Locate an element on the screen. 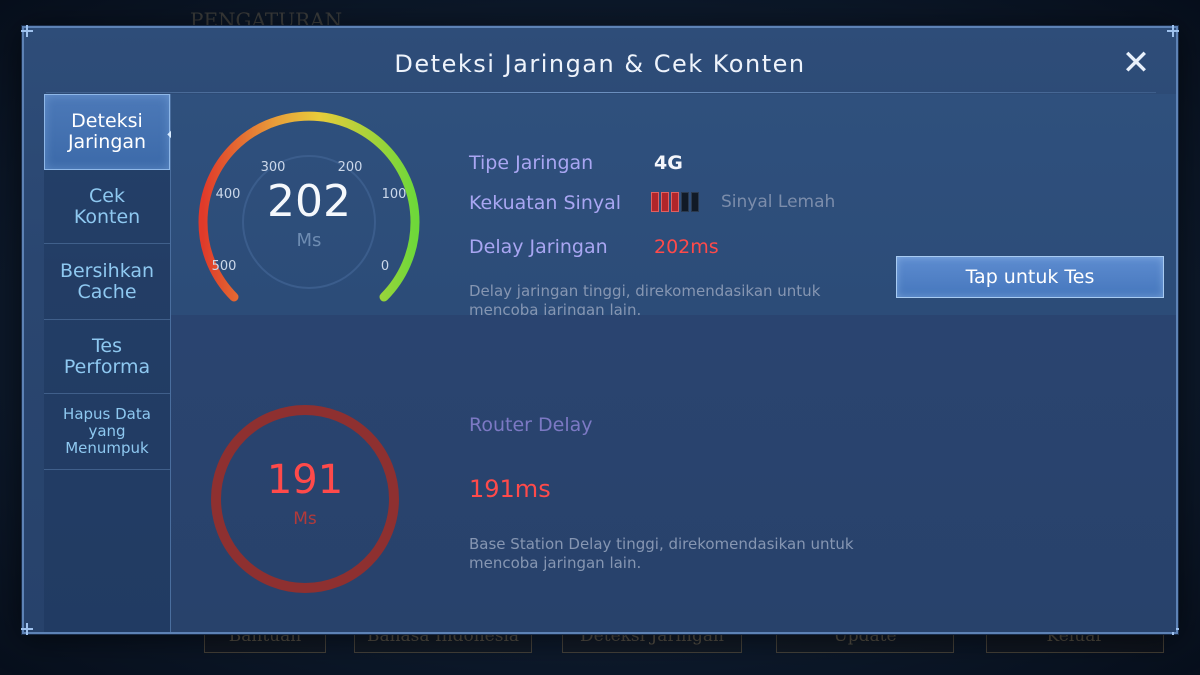 This screenshot has height=675, width=1200. network-type-label: Tipe Jaringan is located at coordinates (531, 163).